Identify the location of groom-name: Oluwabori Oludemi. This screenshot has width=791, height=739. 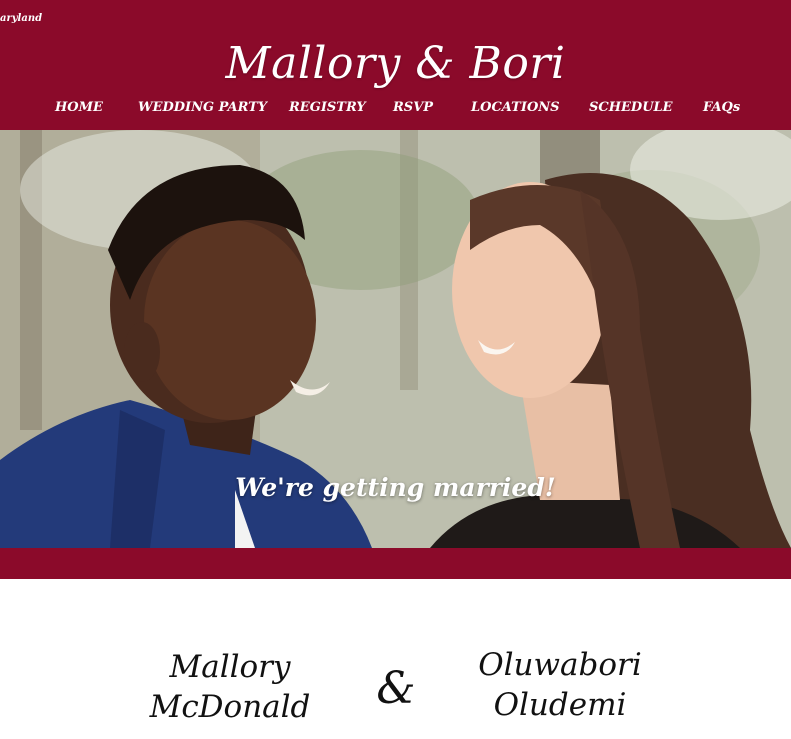
(560, 685).